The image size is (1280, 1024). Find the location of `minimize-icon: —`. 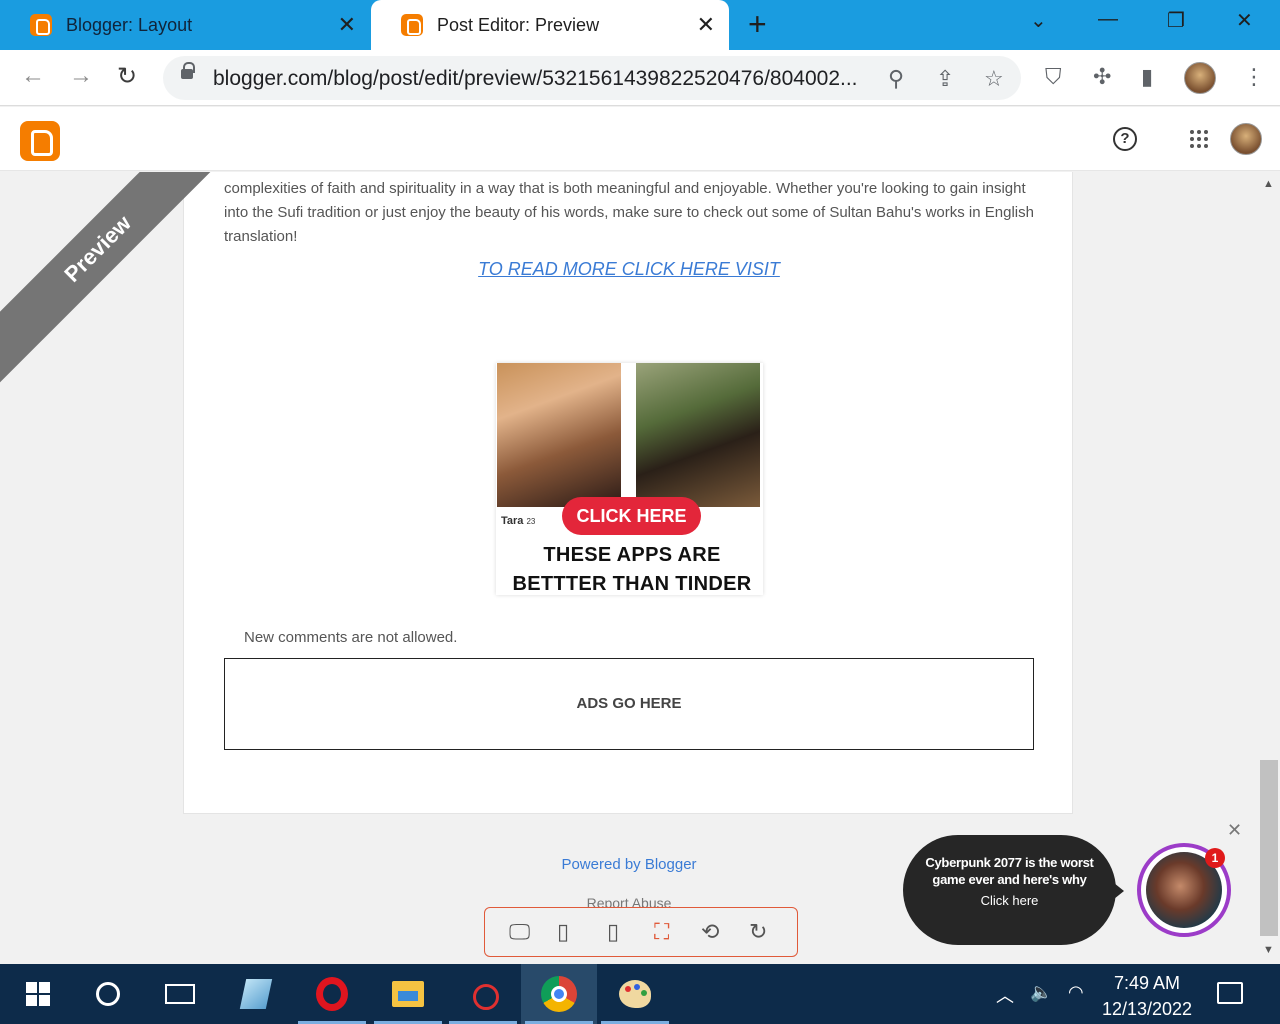

minimize-icon: — is located at coordinates (1108, 19).